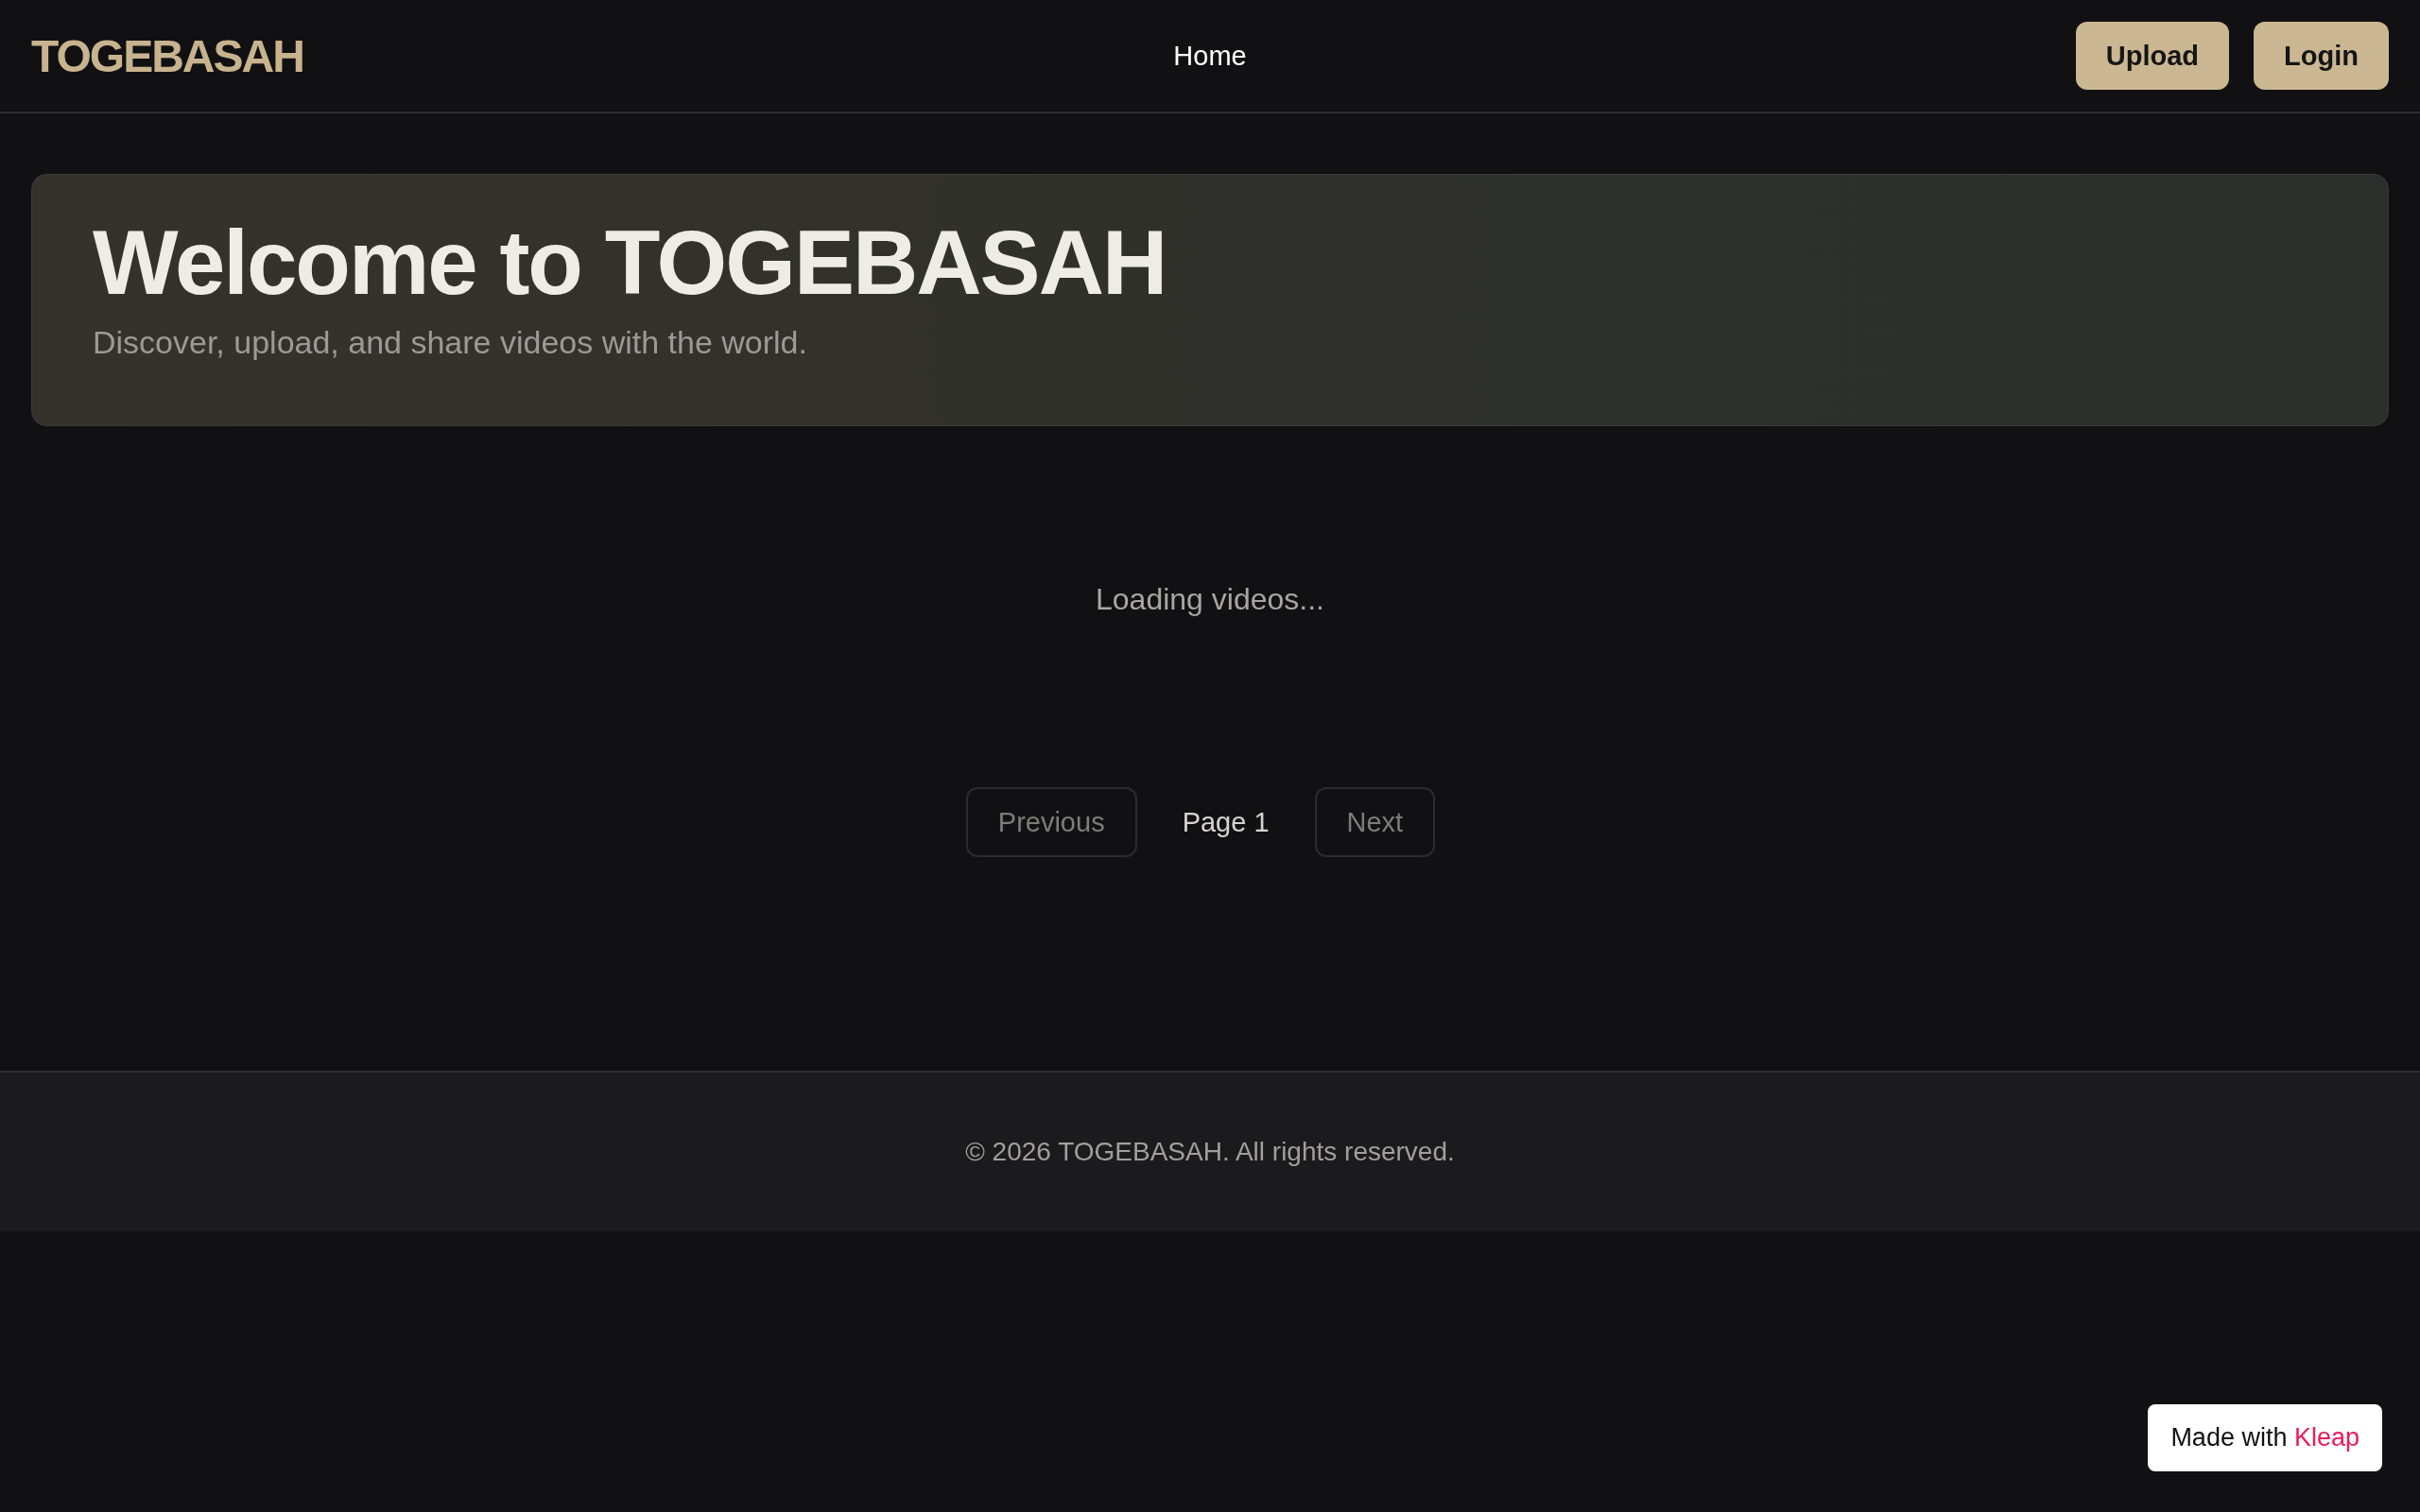  I want to click on hero-title: Welcome to TOGEBASAH, so click(630, 263).